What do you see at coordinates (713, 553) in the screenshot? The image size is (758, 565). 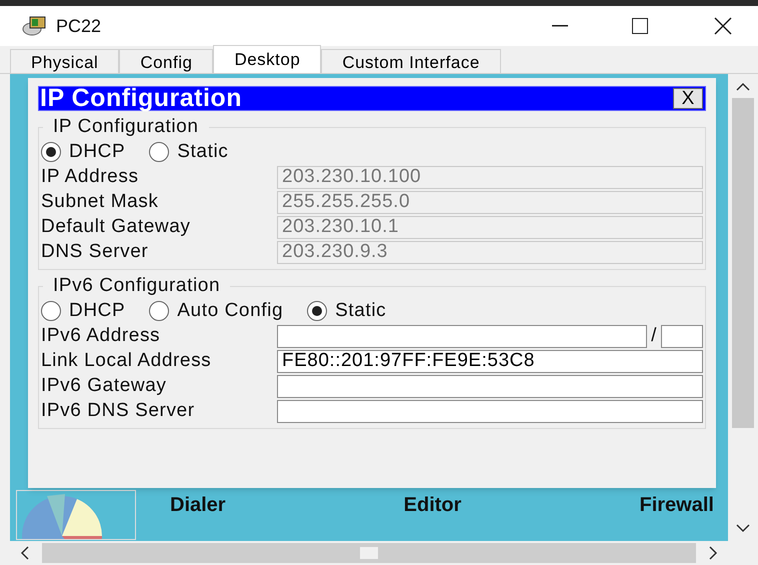 I see `scroll-right-icon` at bounding box center [713, 553].